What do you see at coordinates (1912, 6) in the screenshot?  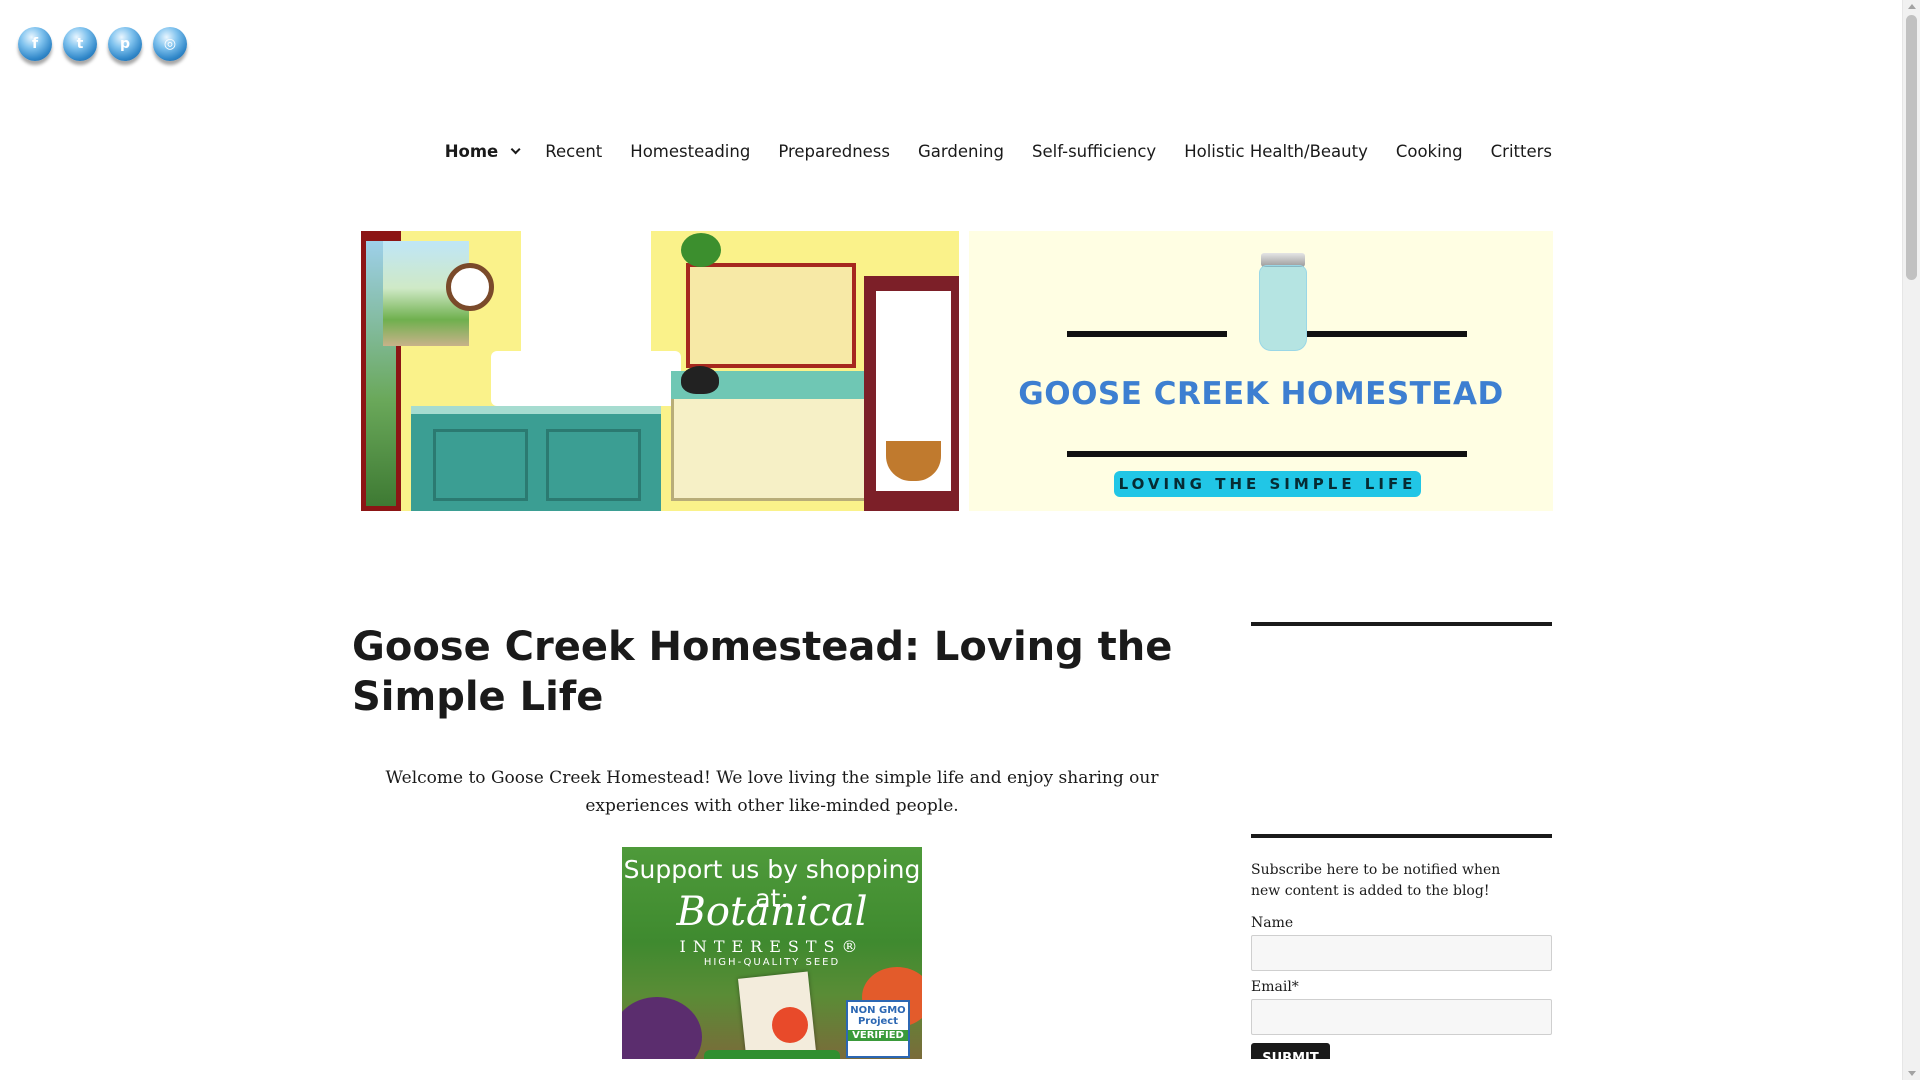 I see `scroll-up-arrow-icon` at bounding box center [1912, 6].